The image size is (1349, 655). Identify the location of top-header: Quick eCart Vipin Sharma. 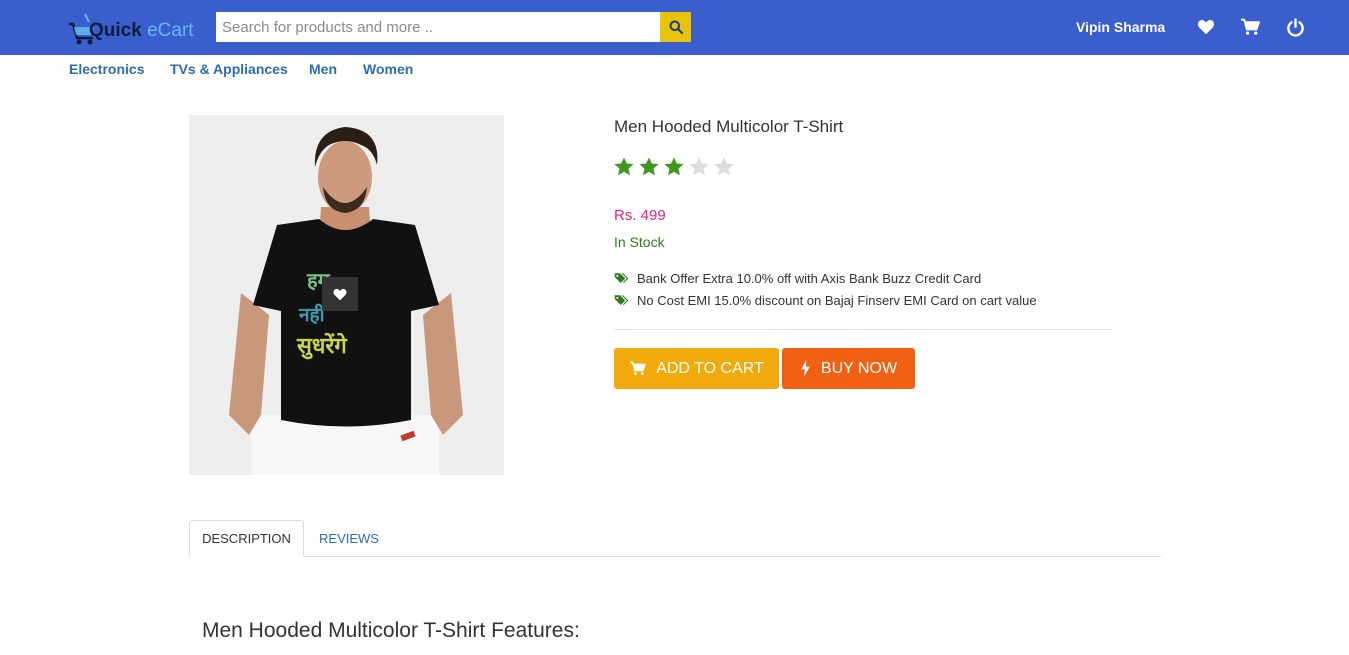
(674, 27).